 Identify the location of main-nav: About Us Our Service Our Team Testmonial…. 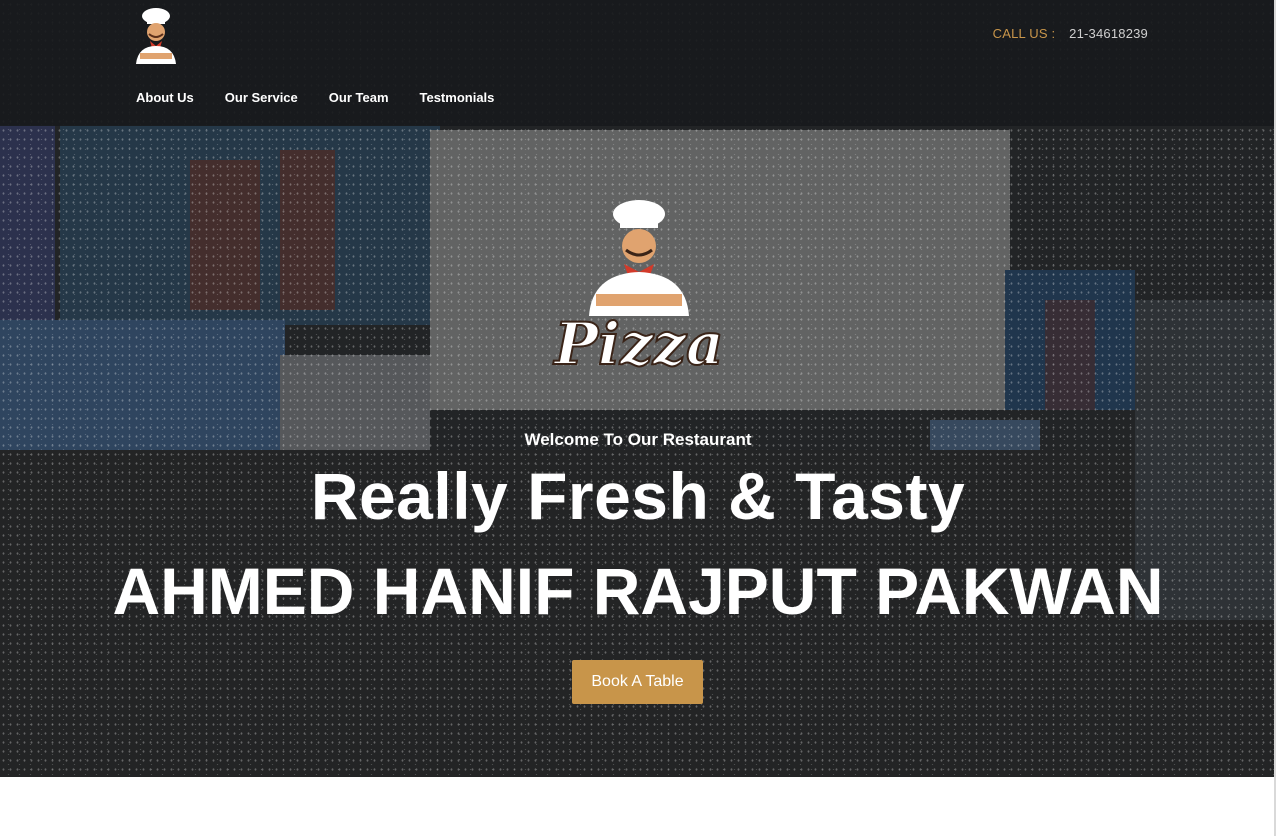
(315, 97).